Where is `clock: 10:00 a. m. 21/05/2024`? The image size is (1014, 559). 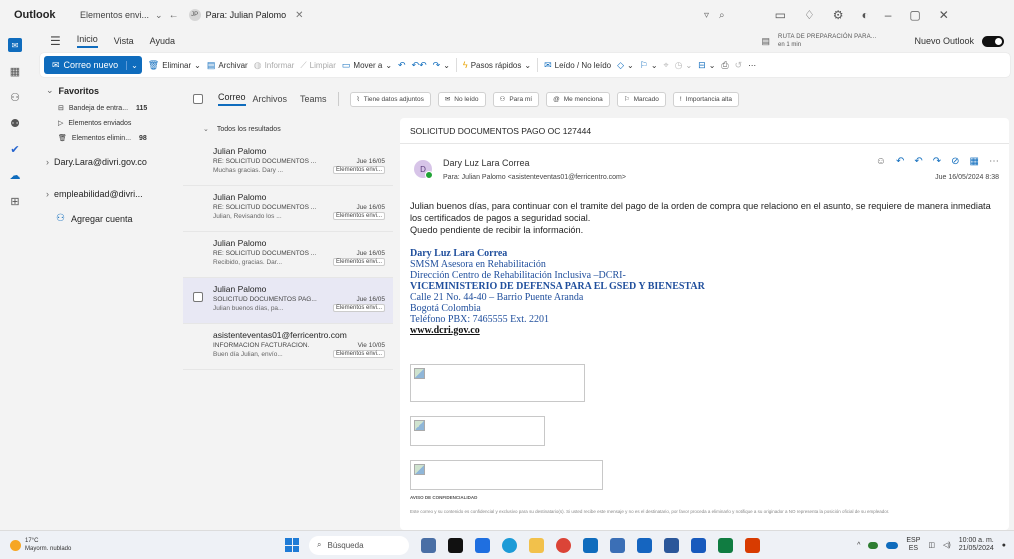 clock: 10:00 a. m. 21/05/2024 is located at coordinates (976, 545).